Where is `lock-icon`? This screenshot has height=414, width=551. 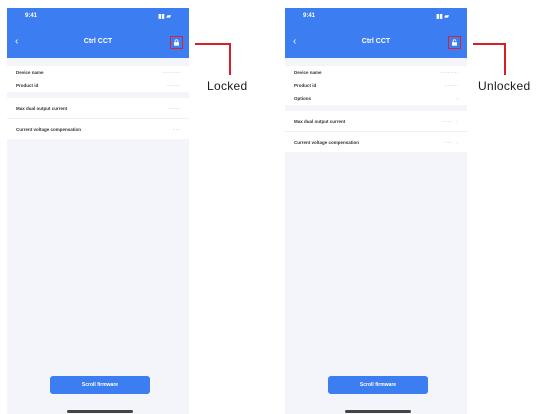 lock-icon is located at coordinates (176, 42).